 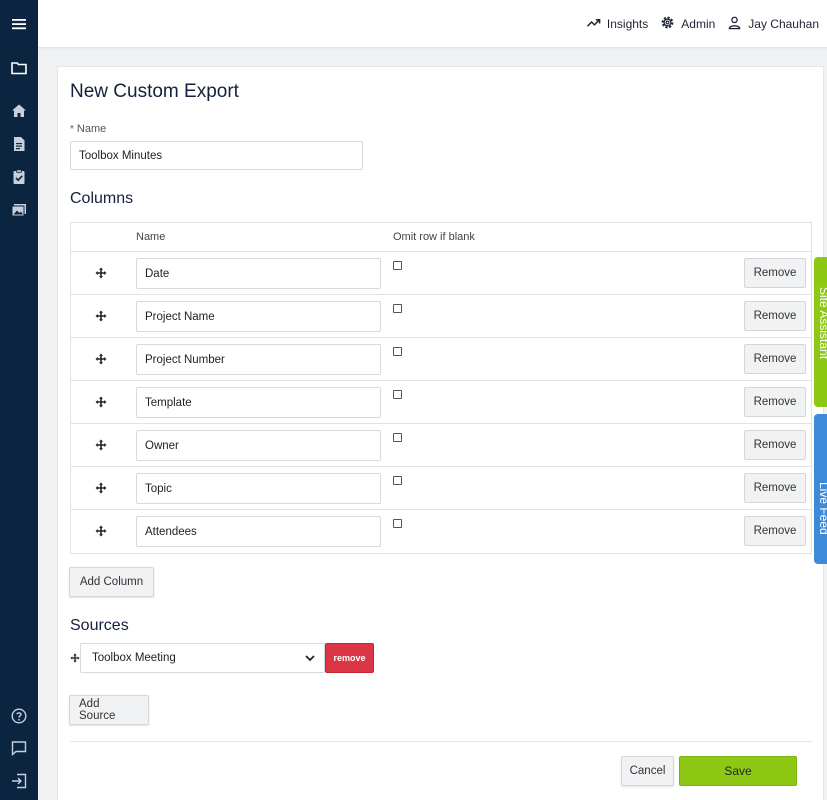 I want to click on user-name: Jay Chauhan, so click(x=783, y=24).